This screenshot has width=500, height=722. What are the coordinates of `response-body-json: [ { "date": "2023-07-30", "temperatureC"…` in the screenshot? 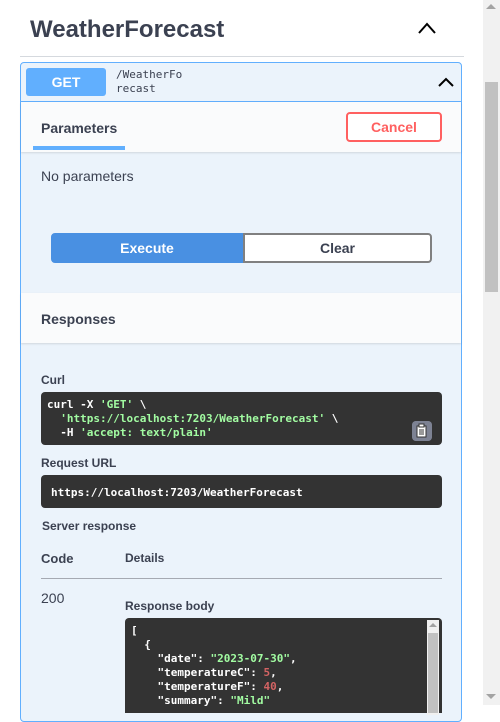 It's located at (214, 666).